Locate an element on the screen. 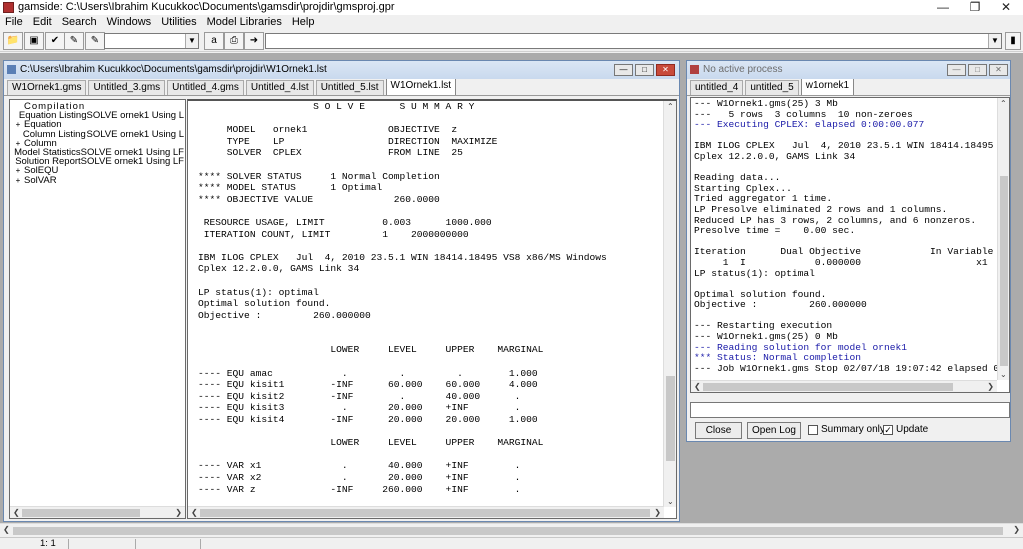 The width and height of the screenshot is (1023, 549). toolbar-combo-1: ▼ is located at coordinates (151, 41).